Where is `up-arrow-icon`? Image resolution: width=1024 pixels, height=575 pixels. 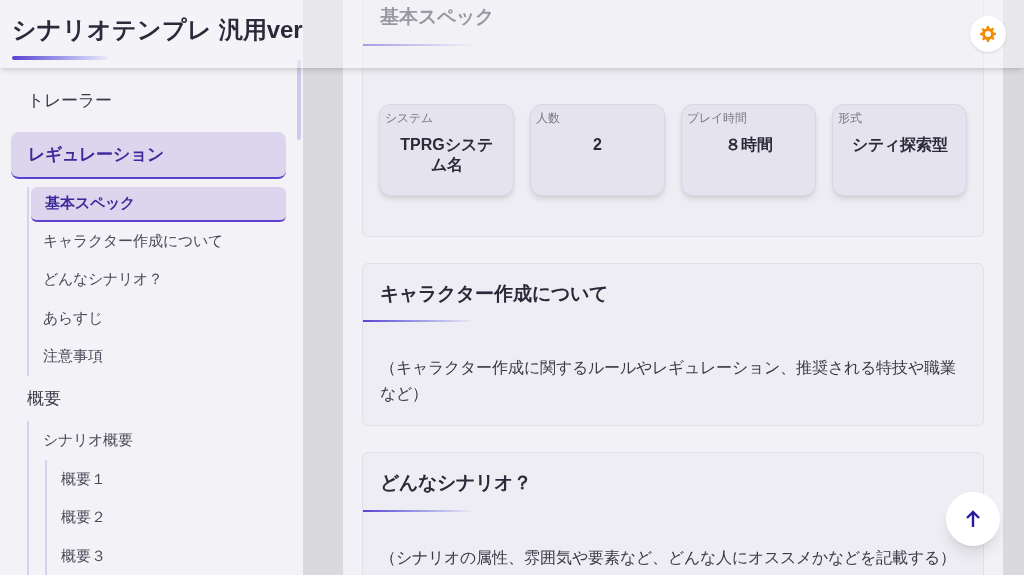
up-arrow-icon is located at coordinates (973, 519).